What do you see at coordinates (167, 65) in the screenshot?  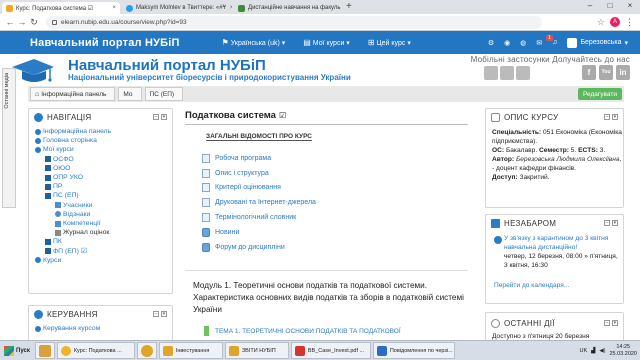 I see `site-title: Навчальний портал НУБіП` at bounding box center [167, 65].